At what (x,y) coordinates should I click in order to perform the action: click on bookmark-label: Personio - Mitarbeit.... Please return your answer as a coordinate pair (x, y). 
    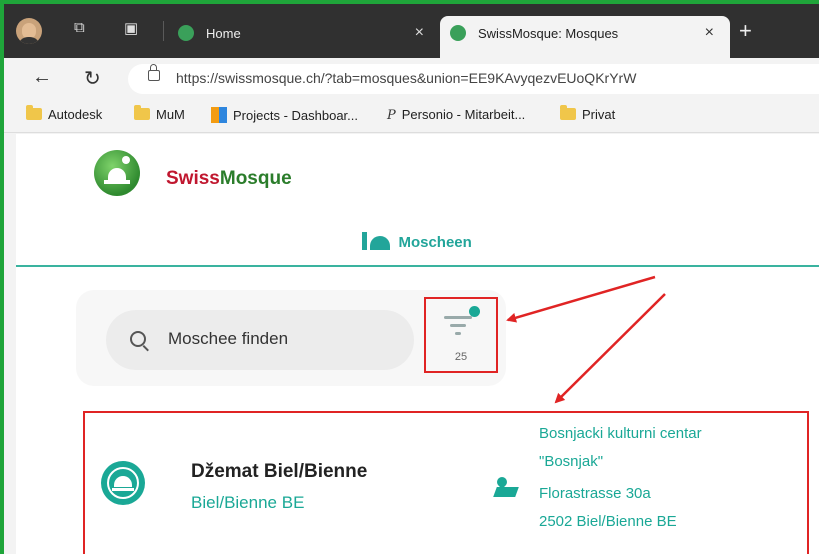
    Looking at the image, I should click on (463, 114).